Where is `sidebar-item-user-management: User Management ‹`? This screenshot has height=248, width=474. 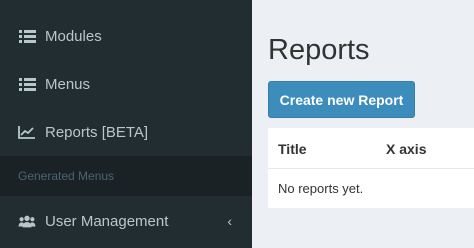 sidebar-item-user-management: User Management ‹ is located at coordinates (126, 221).